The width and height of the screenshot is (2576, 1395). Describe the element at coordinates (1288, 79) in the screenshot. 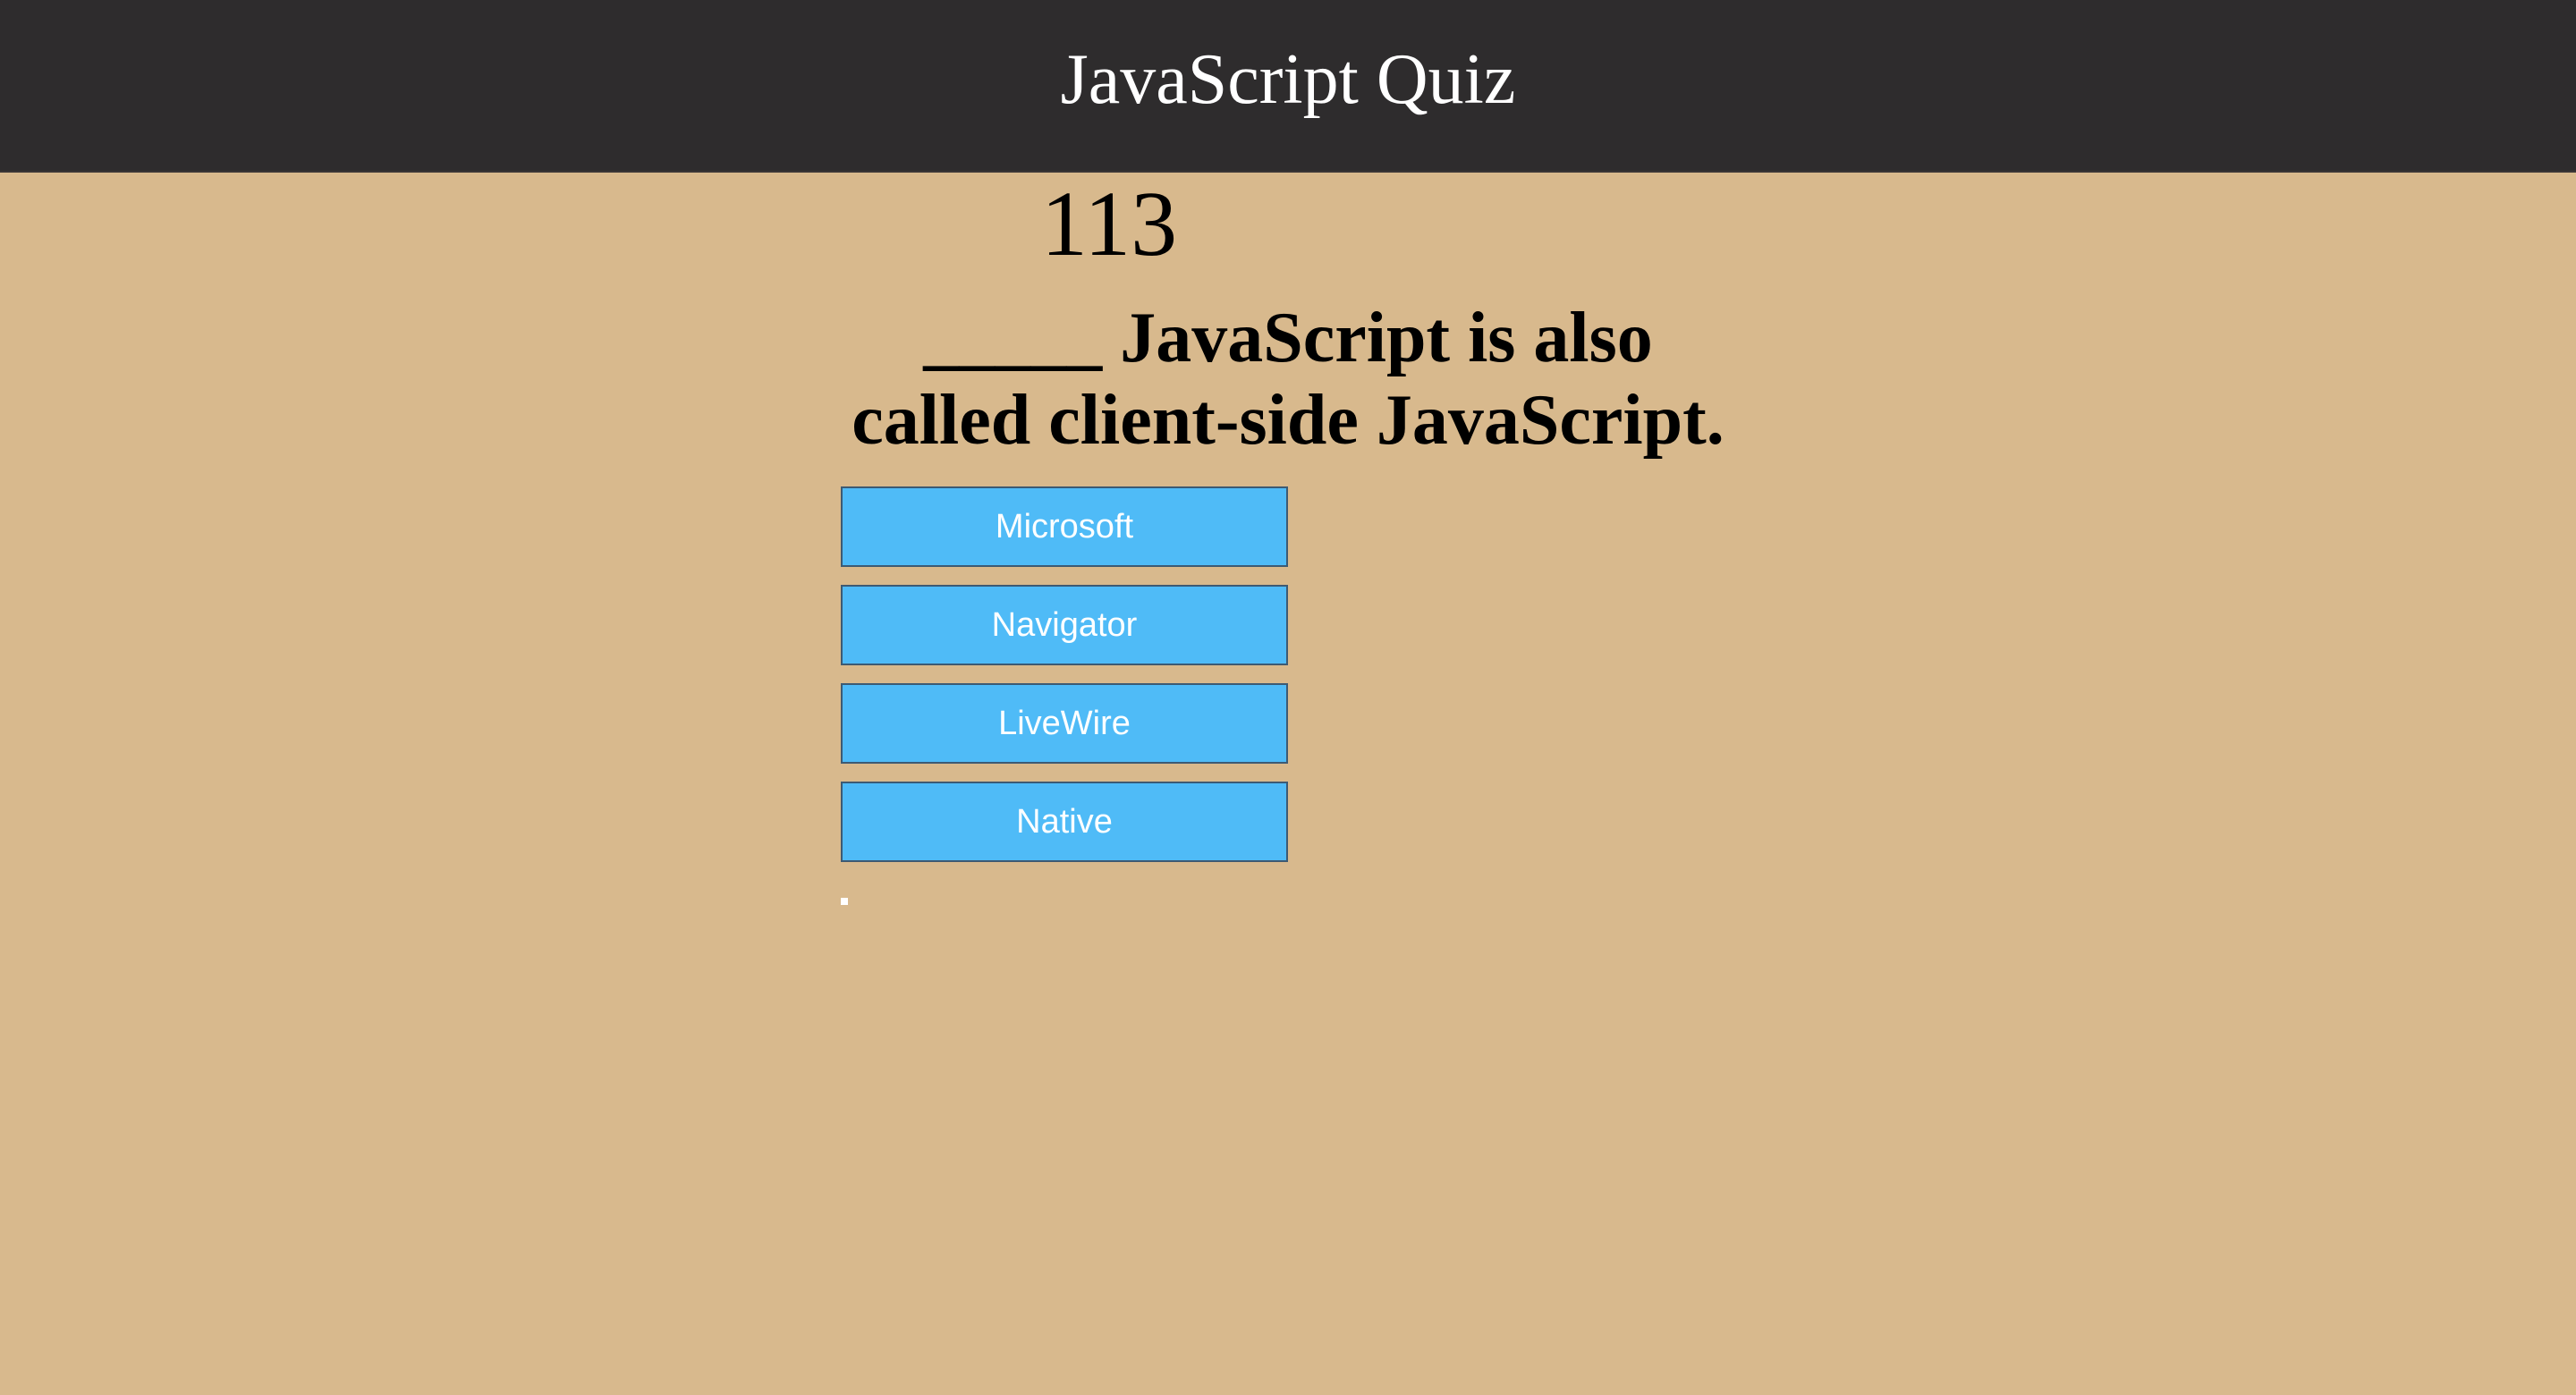

I see `page-title: JavaScript Quiz` at that location.